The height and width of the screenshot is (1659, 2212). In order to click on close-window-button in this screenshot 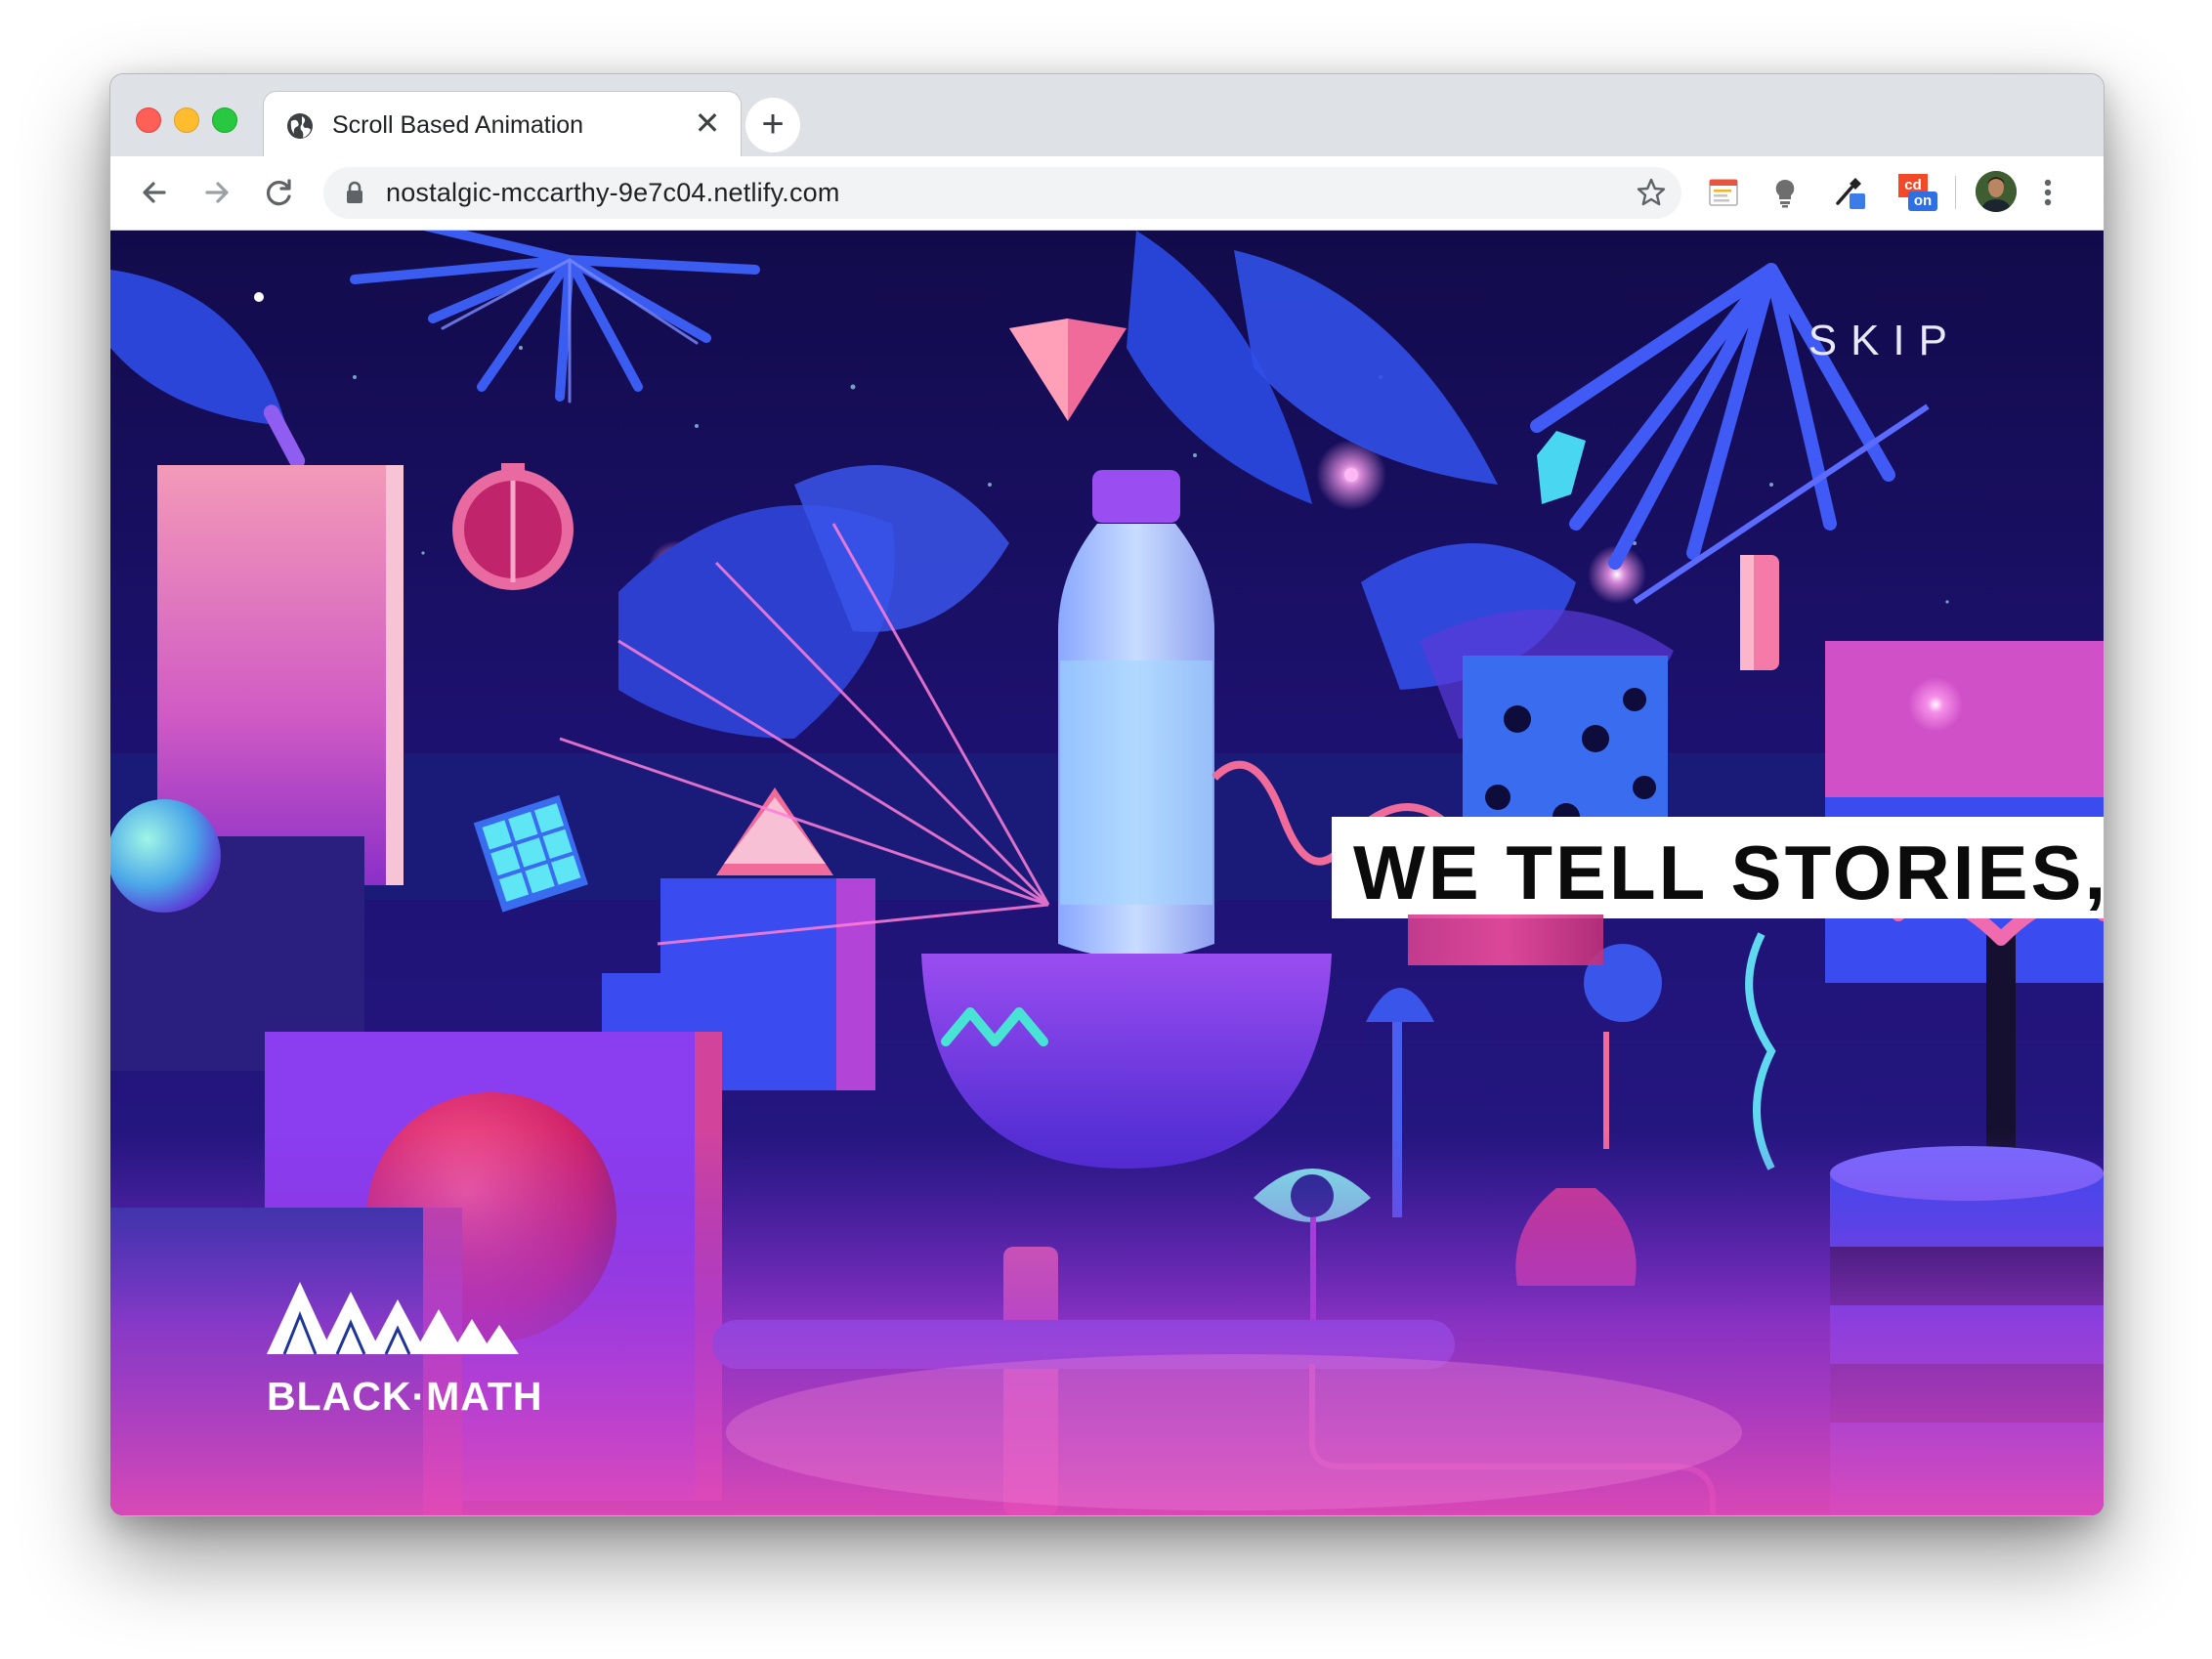, I will do `click(148, 120)`.